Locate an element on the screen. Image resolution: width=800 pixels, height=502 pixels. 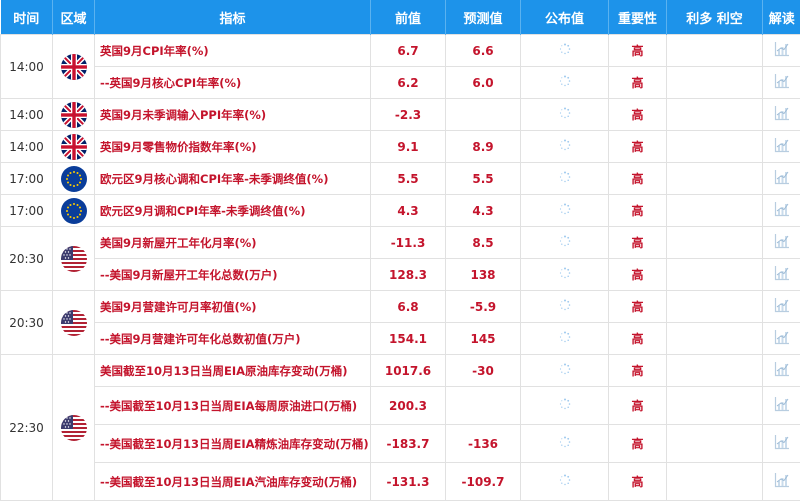
header-forecast: 预测值 is located at coordinates (483, 17).